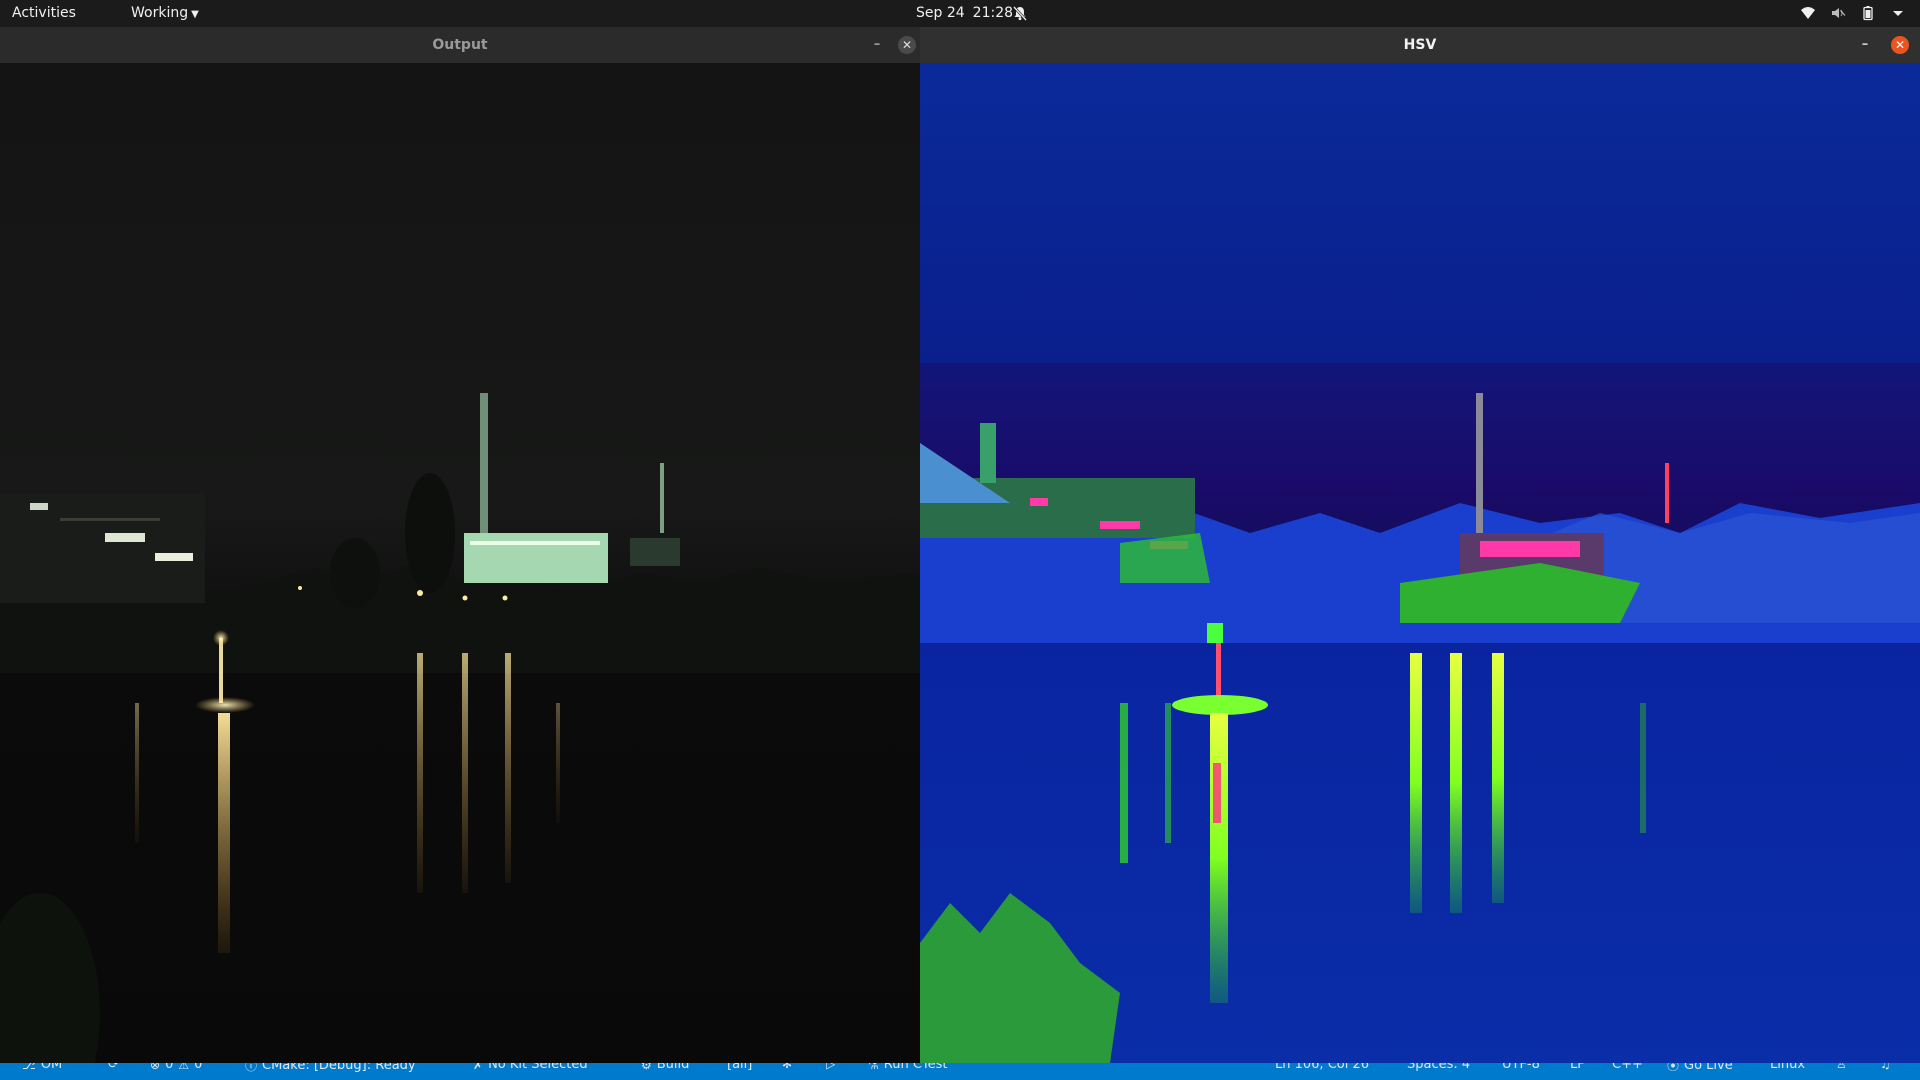 The image size is (1920, 1080). Describe the element at coordinates (198, 1067) in the screenshot. I see `warning-count: 0` at that location.